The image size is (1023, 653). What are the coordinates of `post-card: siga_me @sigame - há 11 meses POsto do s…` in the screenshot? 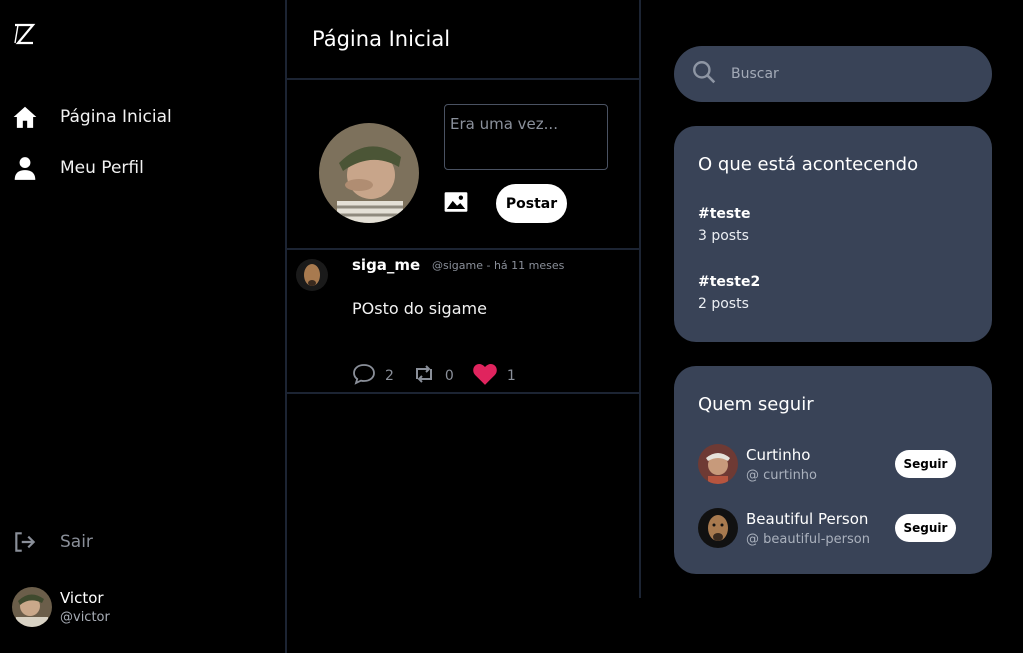 It's located at (463, 322).